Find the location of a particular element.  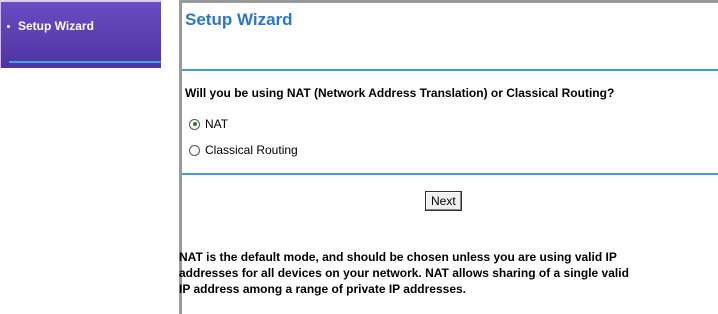

classical-routing-label: Classical Routing is located at coordinates (251, 150).